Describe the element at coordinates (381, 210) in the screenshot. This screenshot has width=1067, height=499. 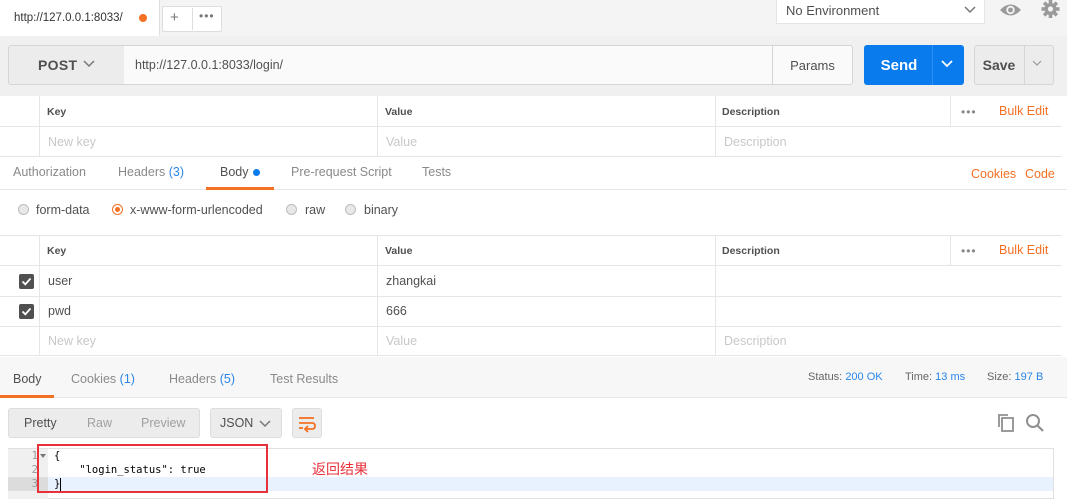
I see `radio-binary-label: binary` at that location.